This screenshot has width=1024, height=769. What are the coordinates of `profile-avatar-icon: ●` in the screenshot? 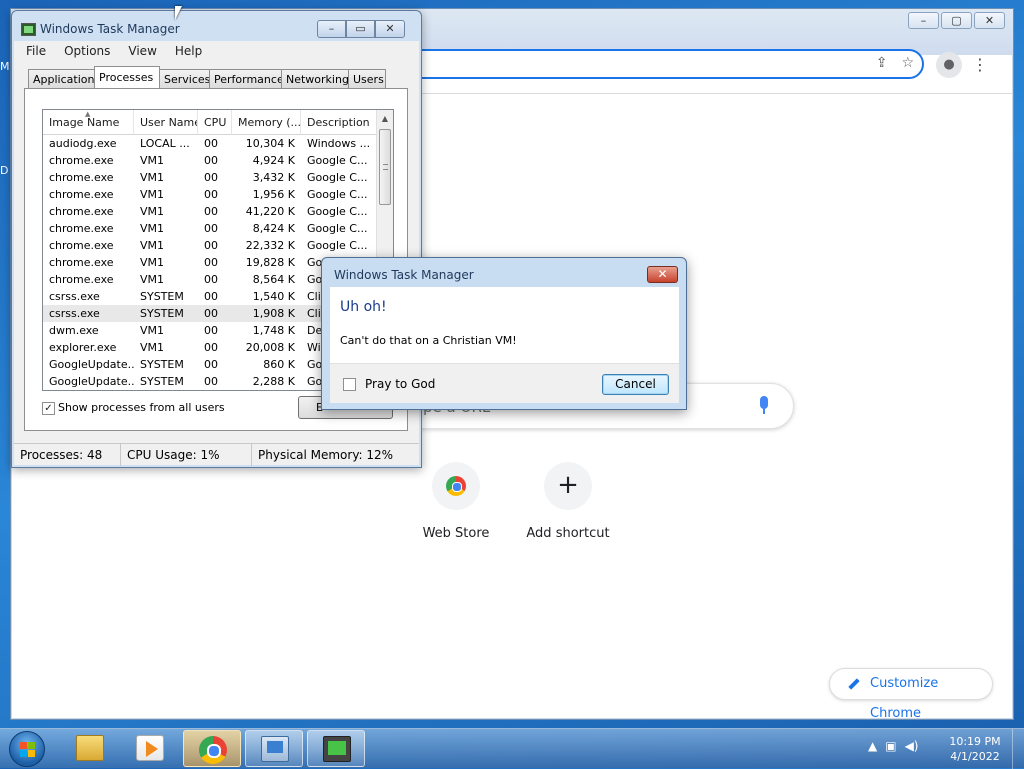 It's located at (949, 65).